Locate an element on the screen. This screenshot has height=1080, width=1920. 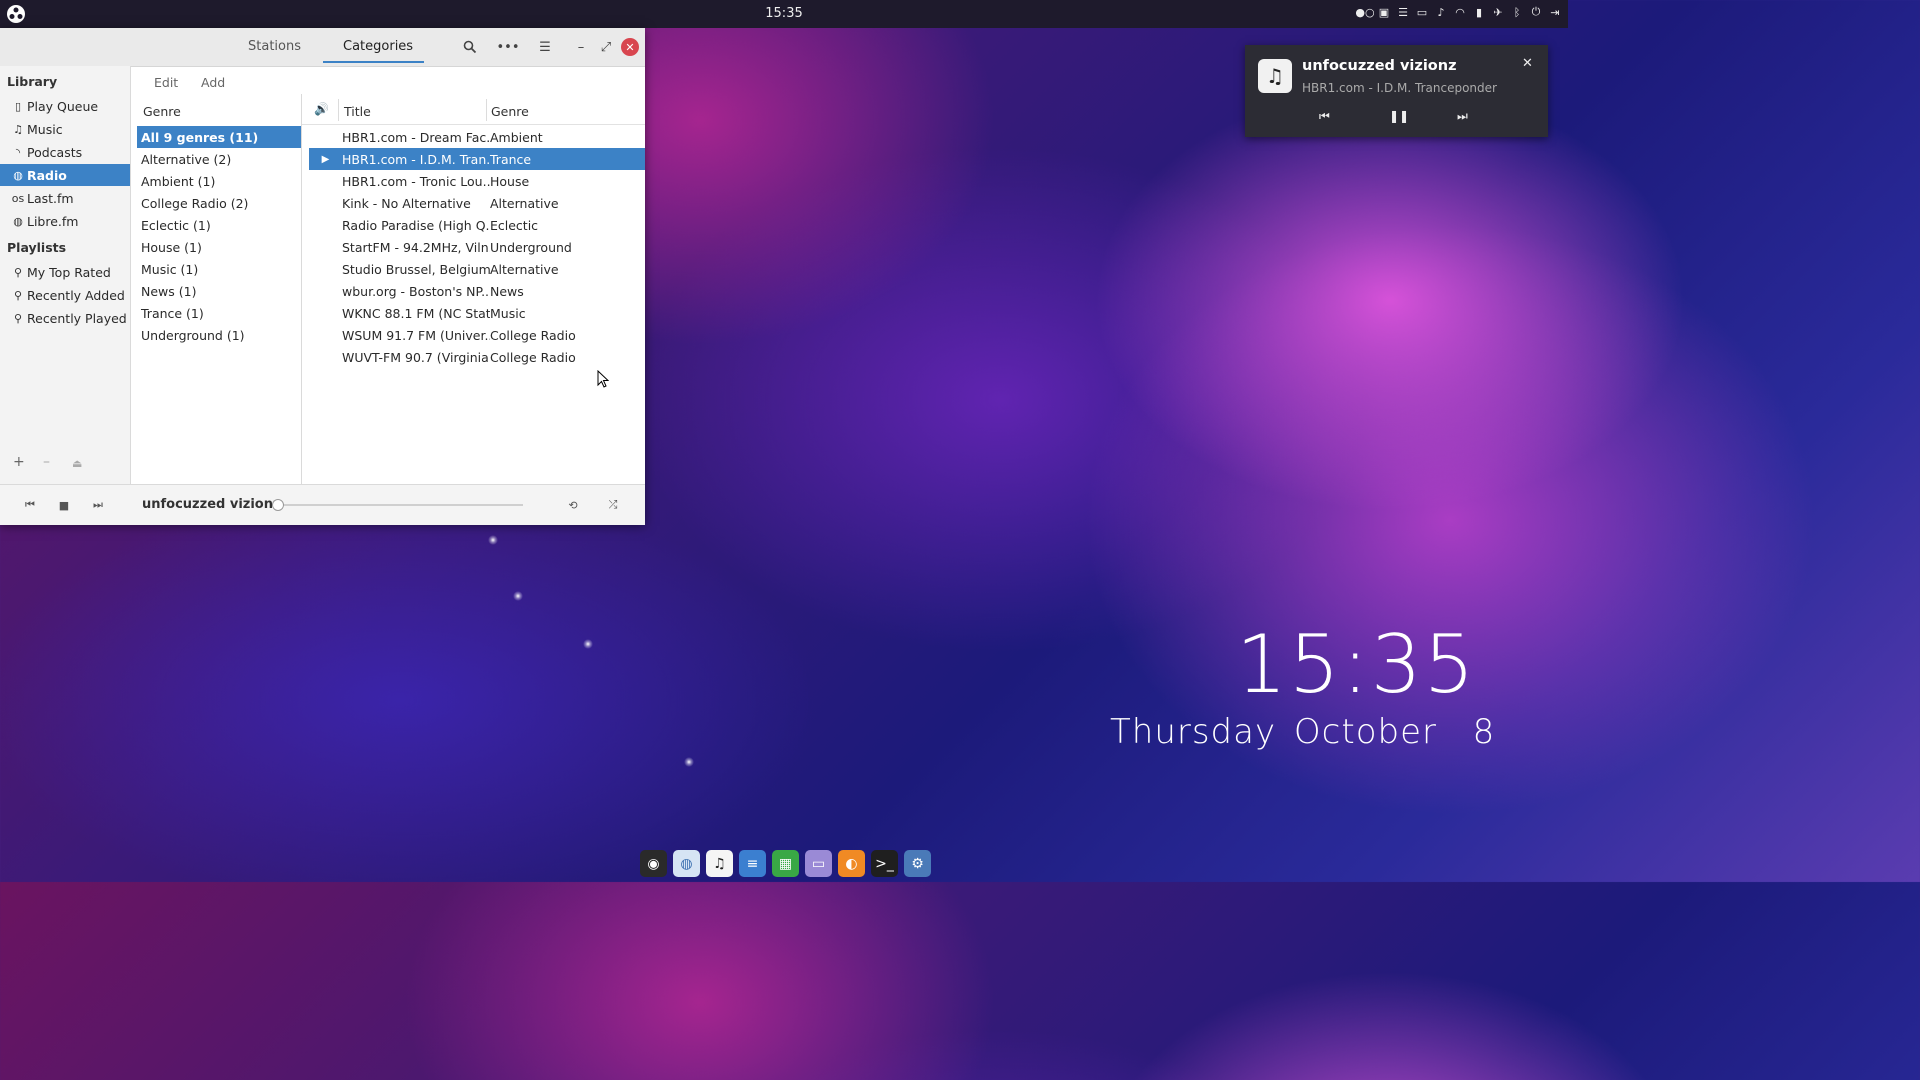
table-row: wbur.org - Boston's NP... News is located at coordinates (477, 291).